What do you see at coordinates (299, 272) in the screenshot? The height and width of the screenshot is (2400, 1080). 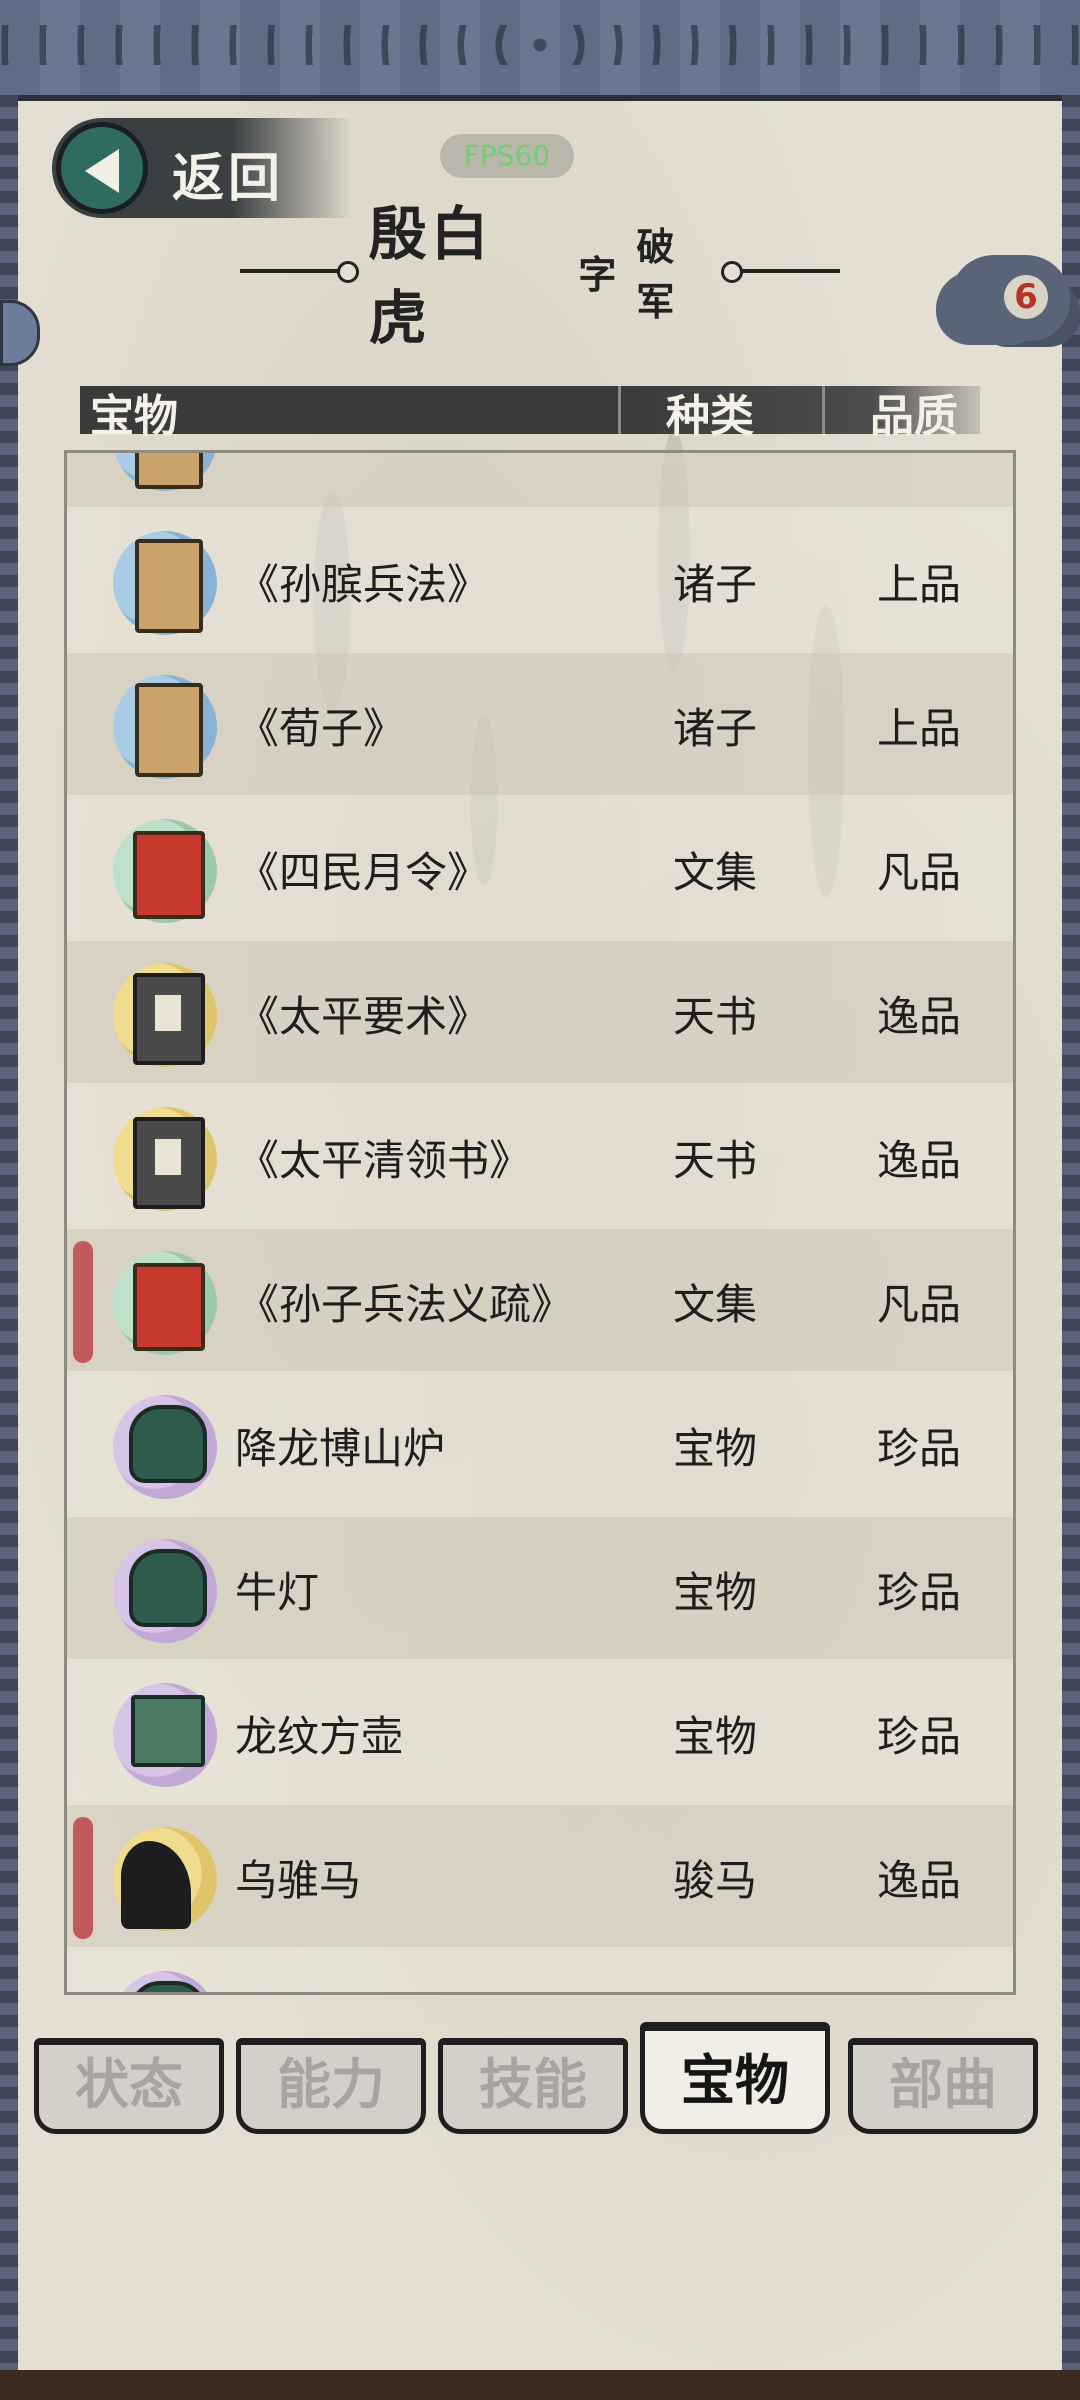 I see `title-ornament-left` at bounding box center [299, 272].